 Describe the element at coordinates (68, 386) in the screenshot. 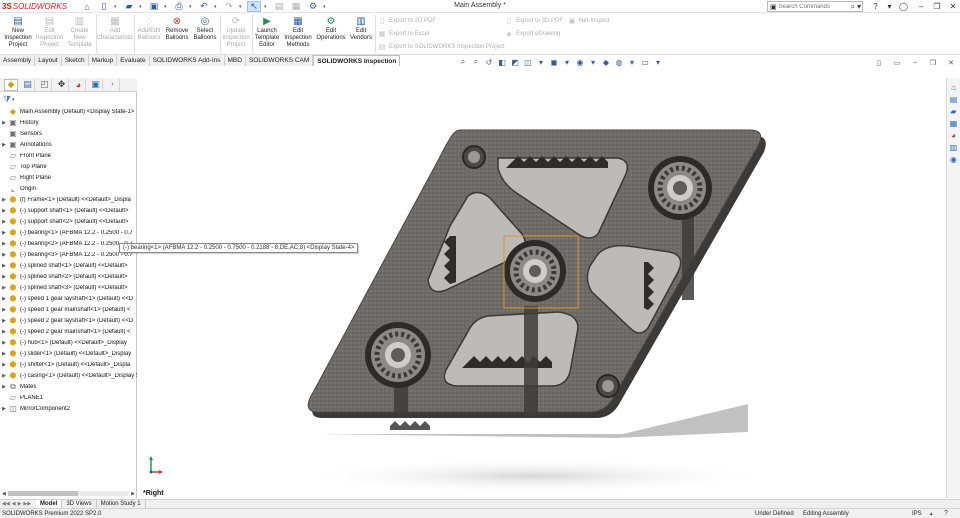

I see `tree-item: ▶ ⧉ Mates` at that location.